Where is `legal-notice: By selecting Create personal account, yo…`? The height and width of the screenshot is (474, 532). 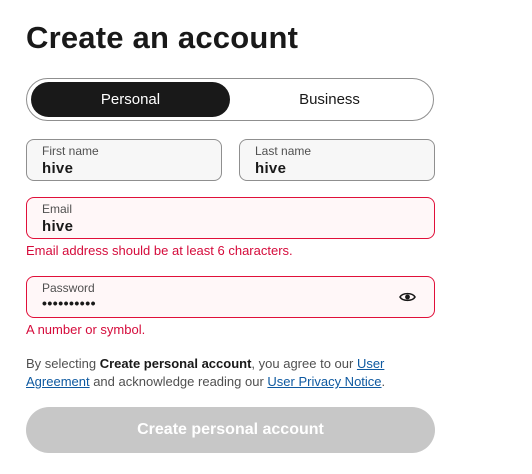
legal-notice: By selecting Create personal account, yo… is located at coordinates (226, 373).